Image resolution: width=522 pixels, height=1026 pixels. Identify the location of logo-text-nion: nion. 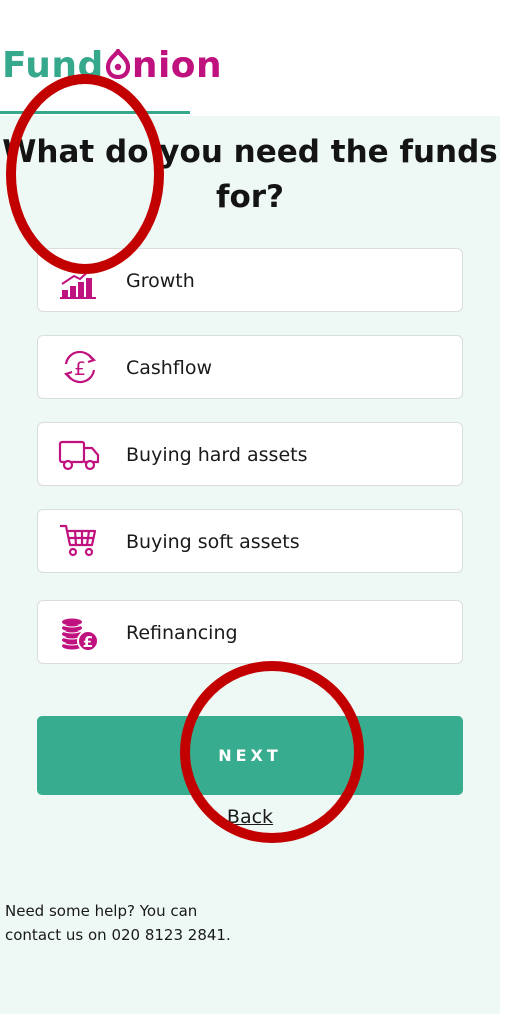
(177, 65).